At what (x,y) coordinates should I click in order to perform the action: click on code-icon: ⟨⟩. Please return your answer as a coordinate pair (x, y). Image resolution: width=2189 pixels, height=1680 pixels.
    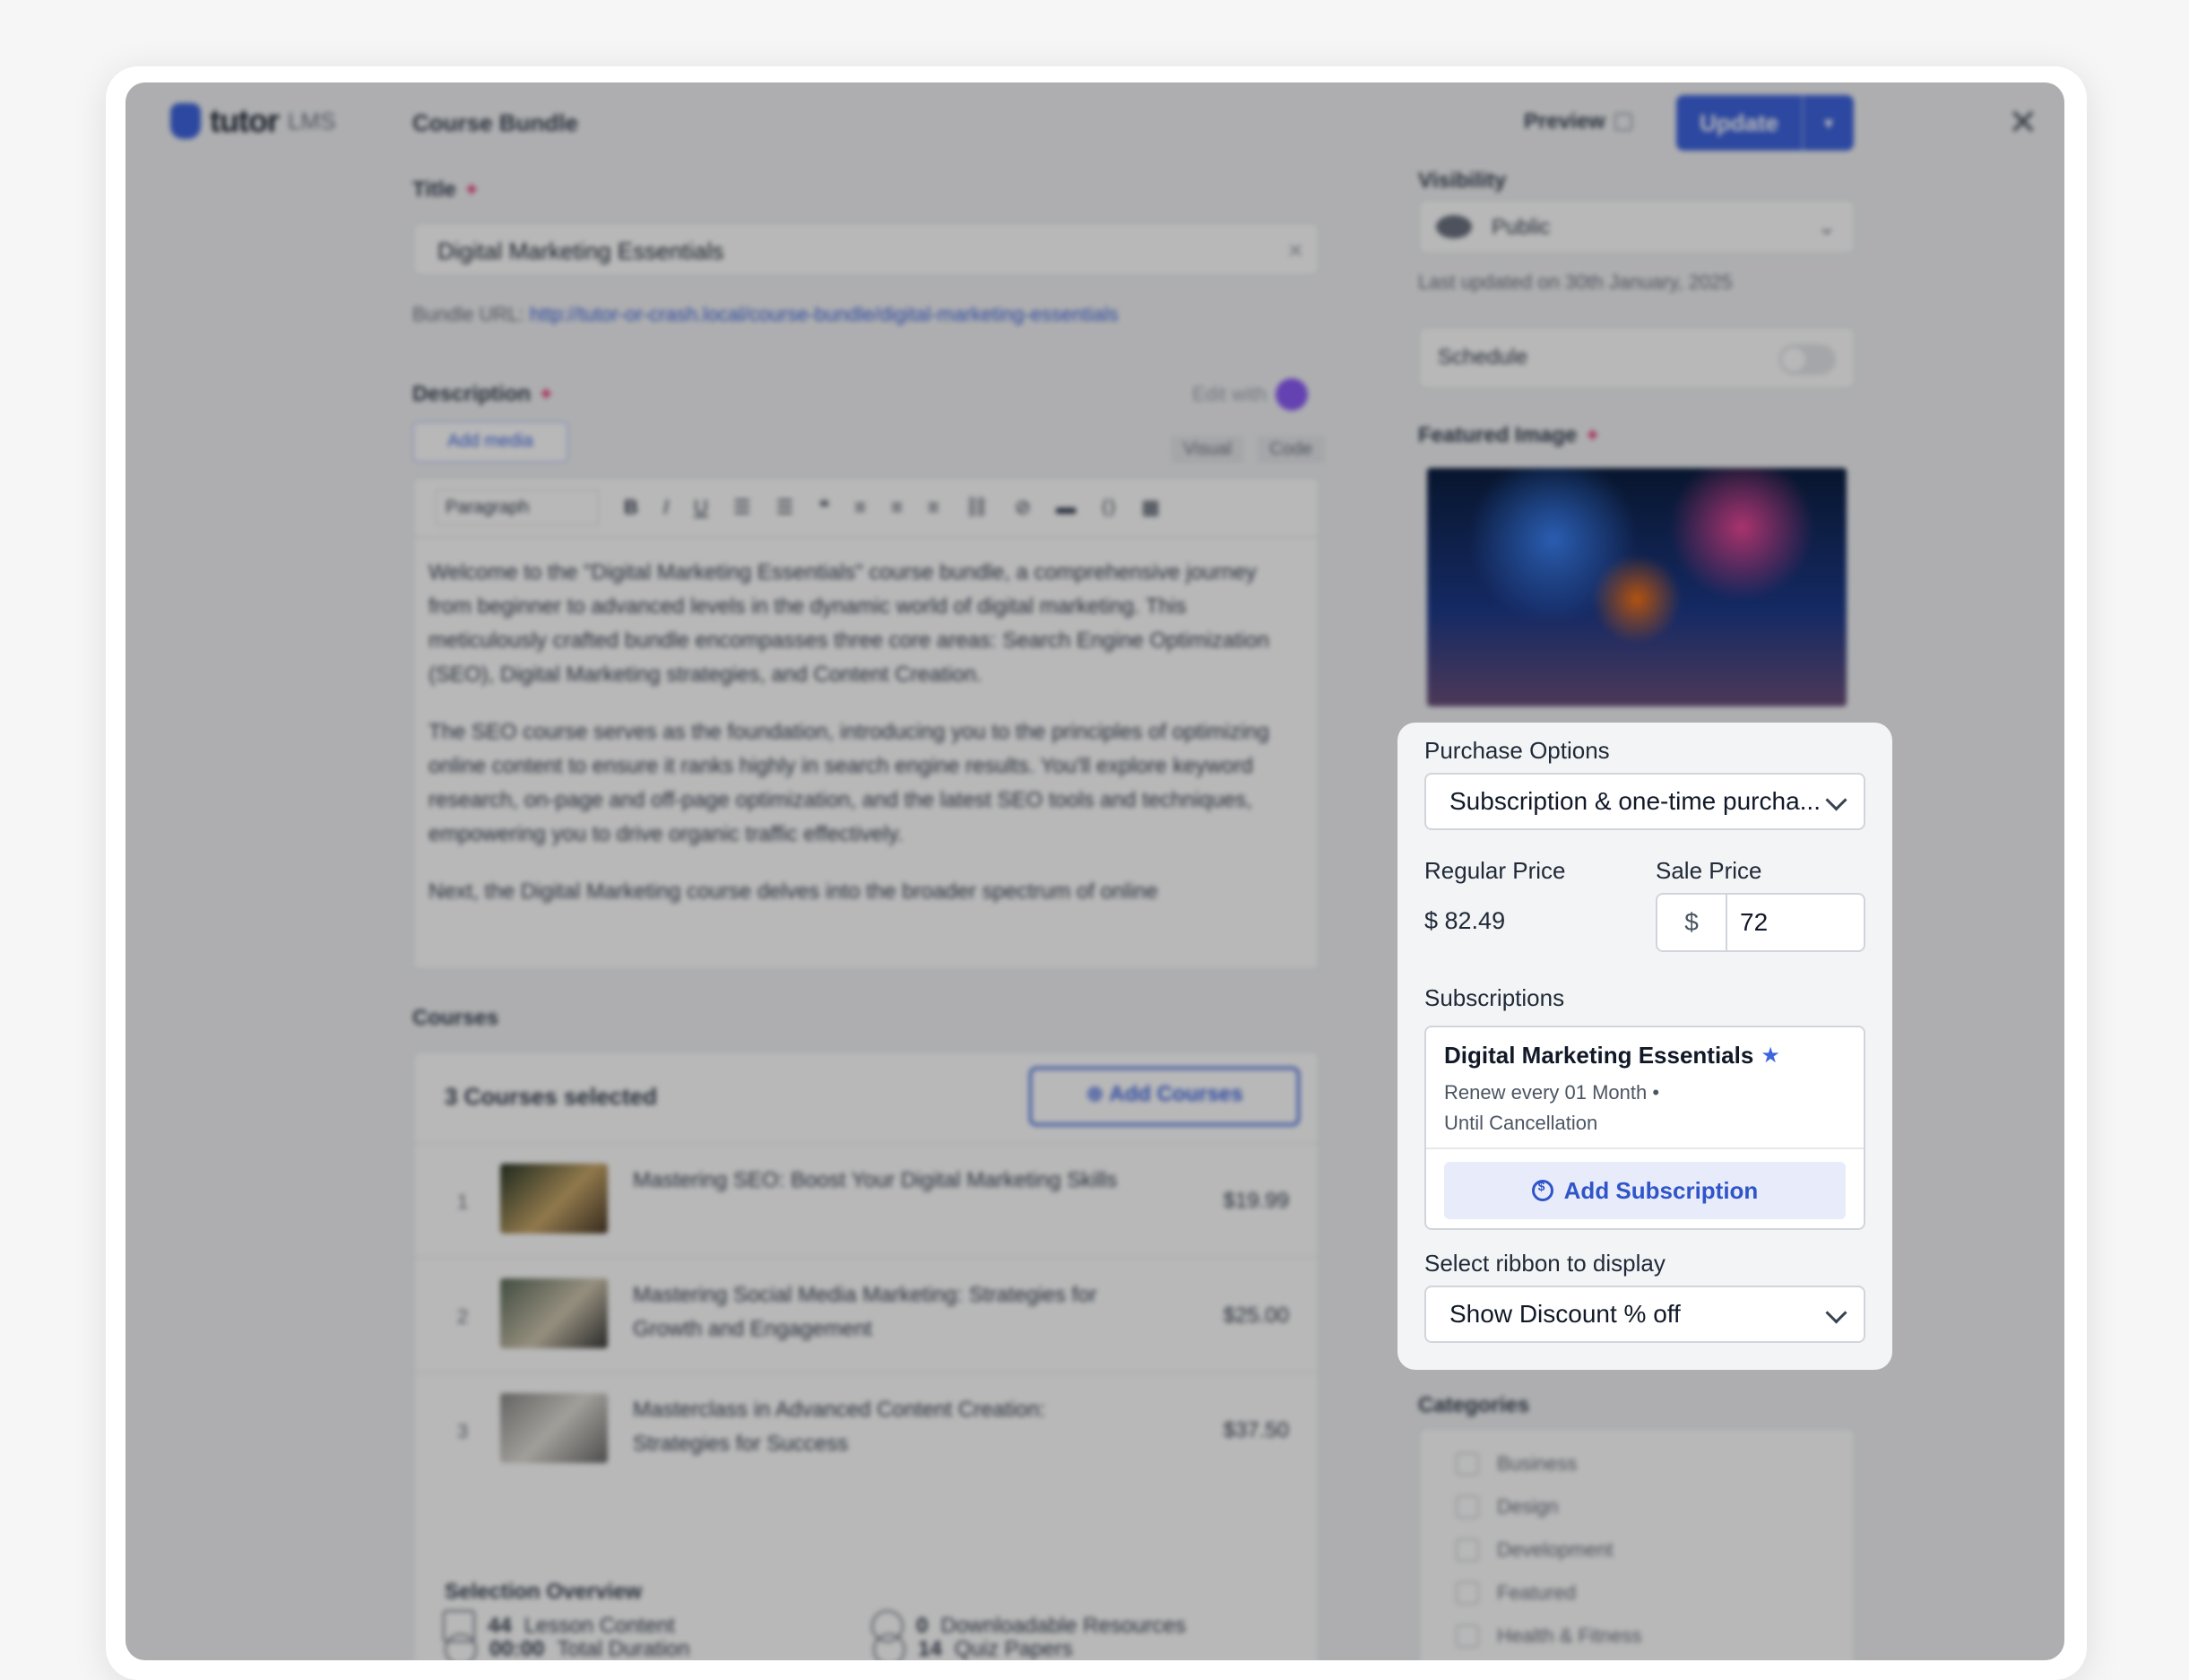
    Looking at the image, I should click on (1108, 507).